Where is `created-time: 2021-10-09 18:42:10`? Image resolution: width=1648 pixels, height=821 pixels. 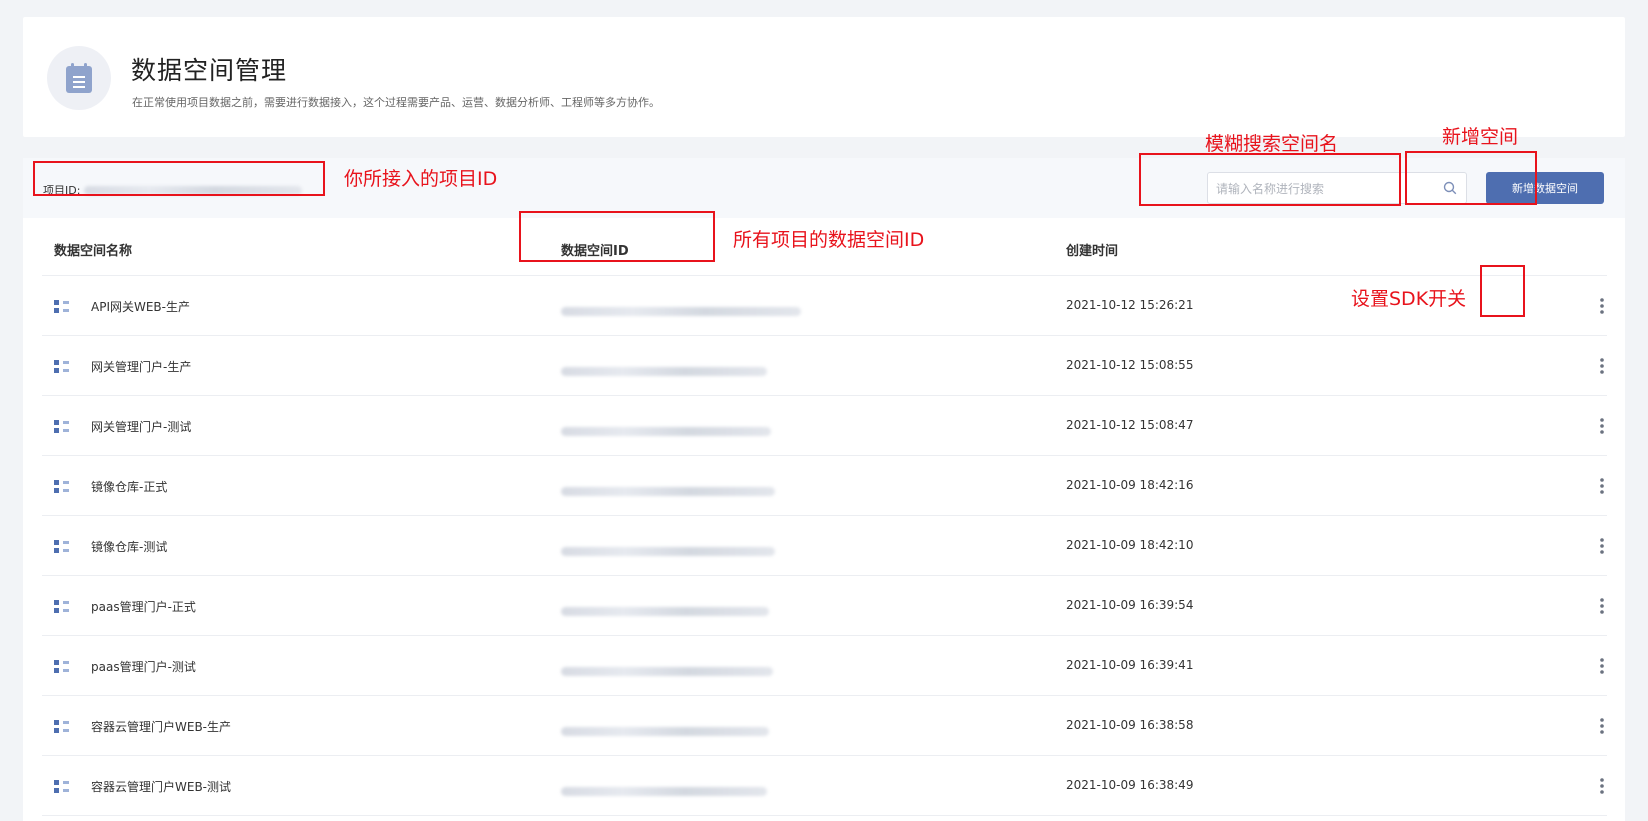
created-time: 2021-10-09 18:42:10 is located at coordinates (1130, 545).